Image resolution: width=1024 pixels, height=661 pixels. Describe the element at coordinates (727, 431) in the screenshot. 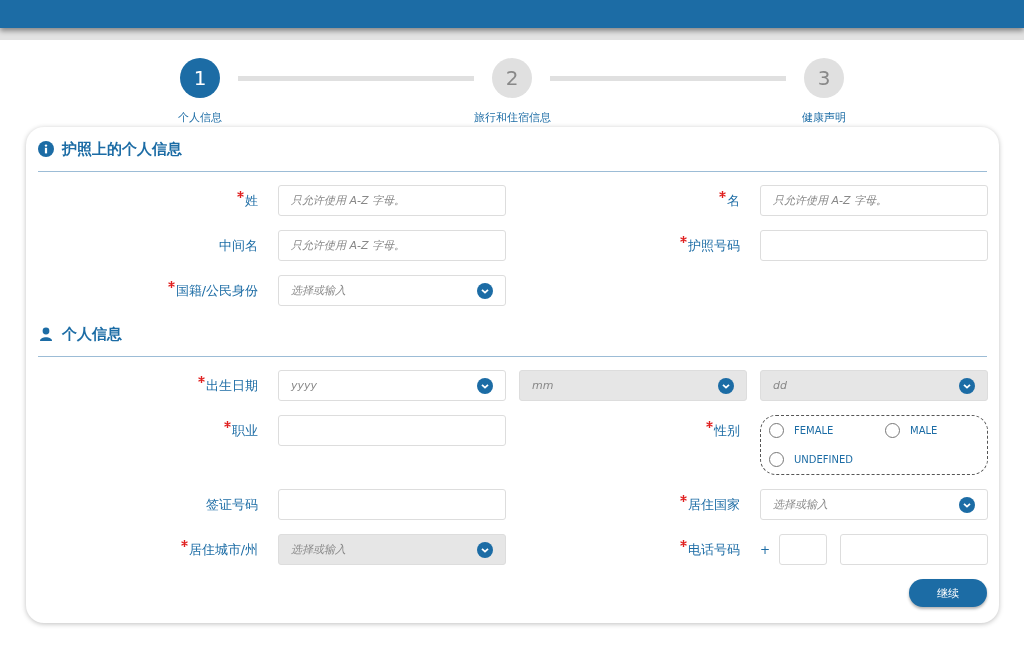

I see `field-label: 性别` at that location.